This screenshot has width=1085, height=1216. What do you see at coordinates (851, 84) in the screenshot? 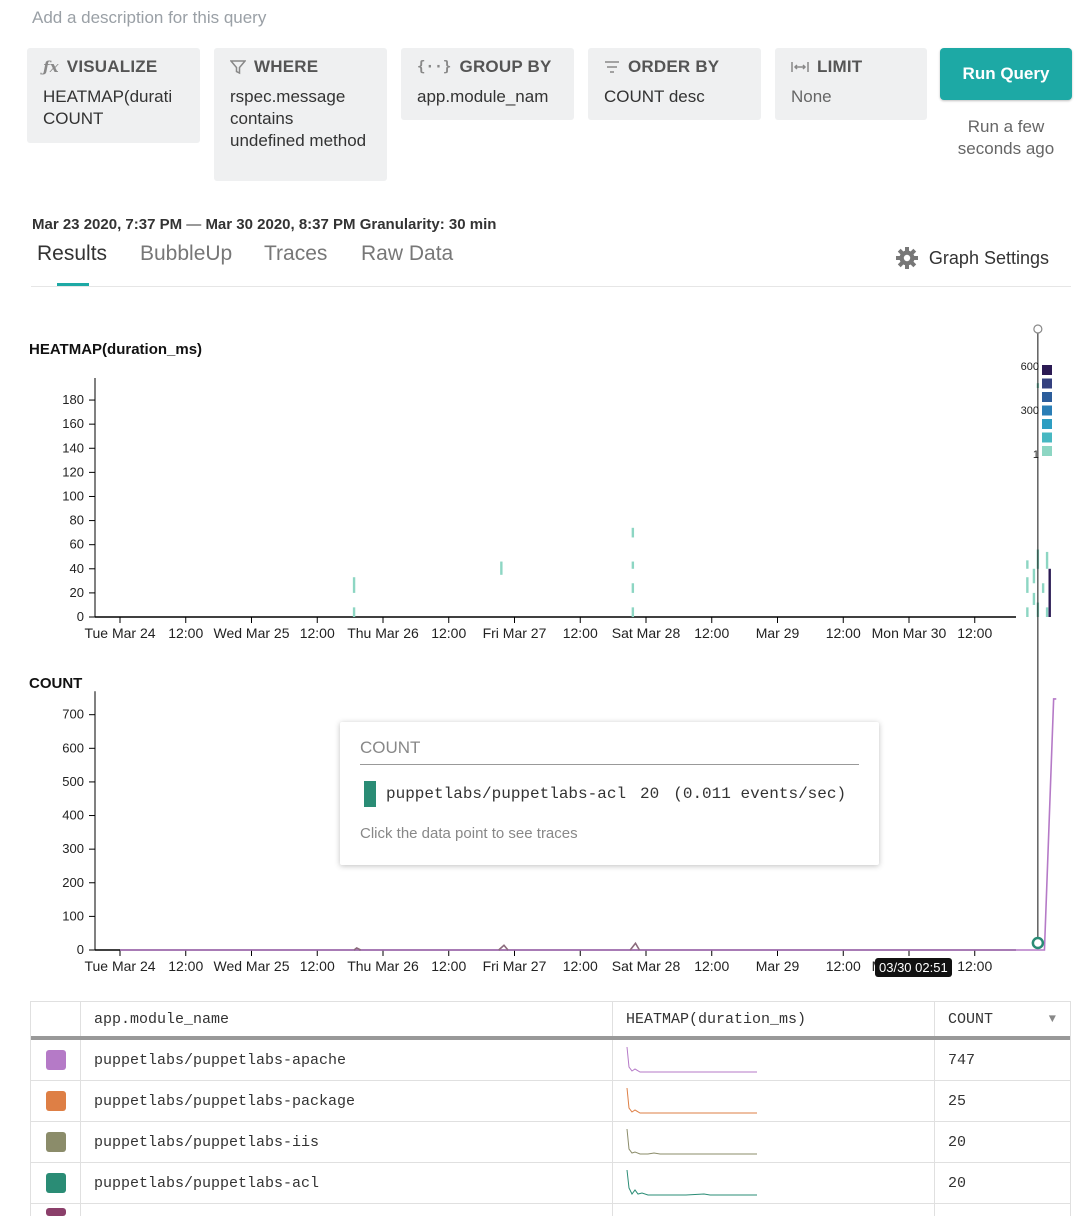
I see `limit-box: LIMIT None` at bounding box center [851, 84].